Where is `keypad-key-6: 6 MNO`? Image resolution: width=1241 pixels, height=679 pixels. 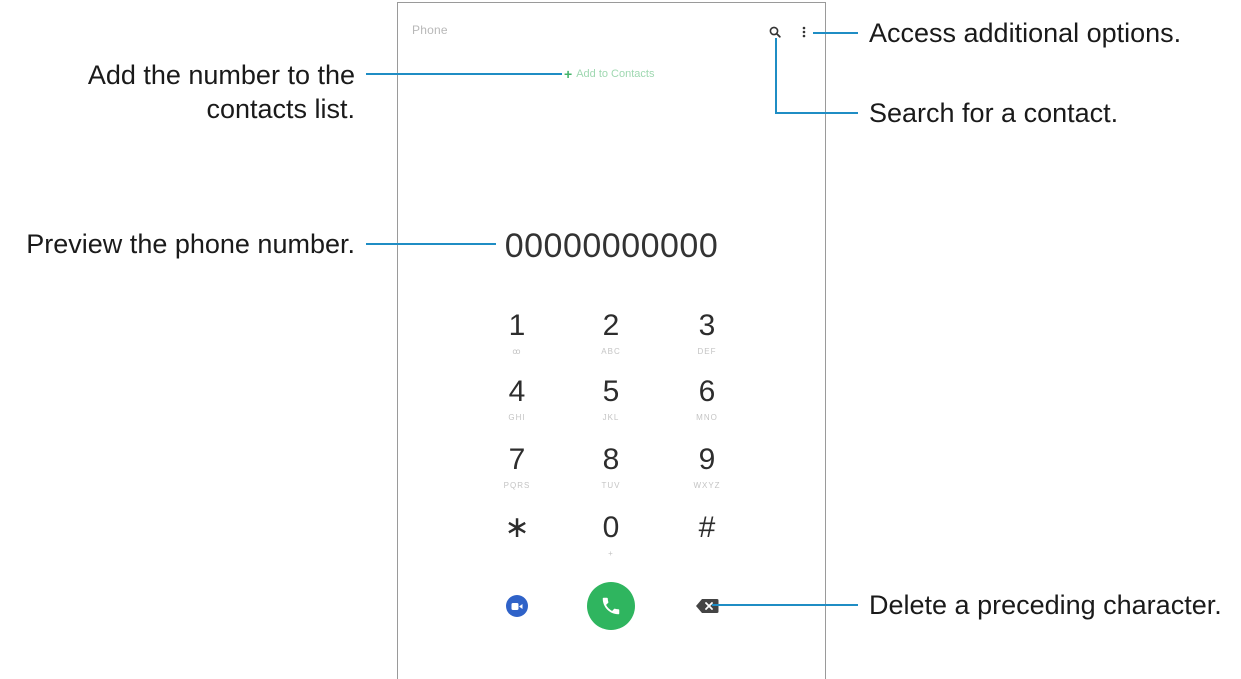 keypad-key-6: 6 MNO is located at coordinates (707, 405).